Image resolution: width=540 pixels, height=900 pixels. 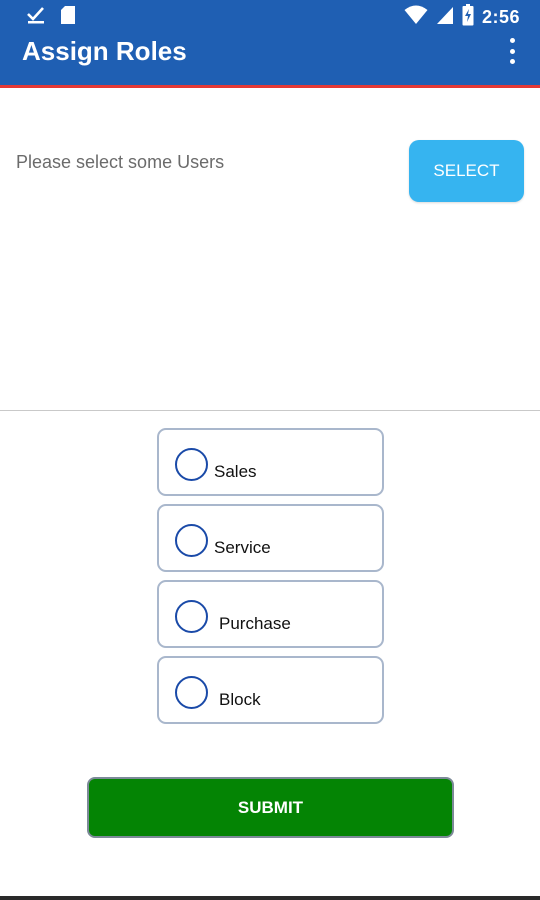 What do you see at coordinates (270, 462) in the screenshot?
I see `role-option-sales: Sales` at bounding box center [270, 462].